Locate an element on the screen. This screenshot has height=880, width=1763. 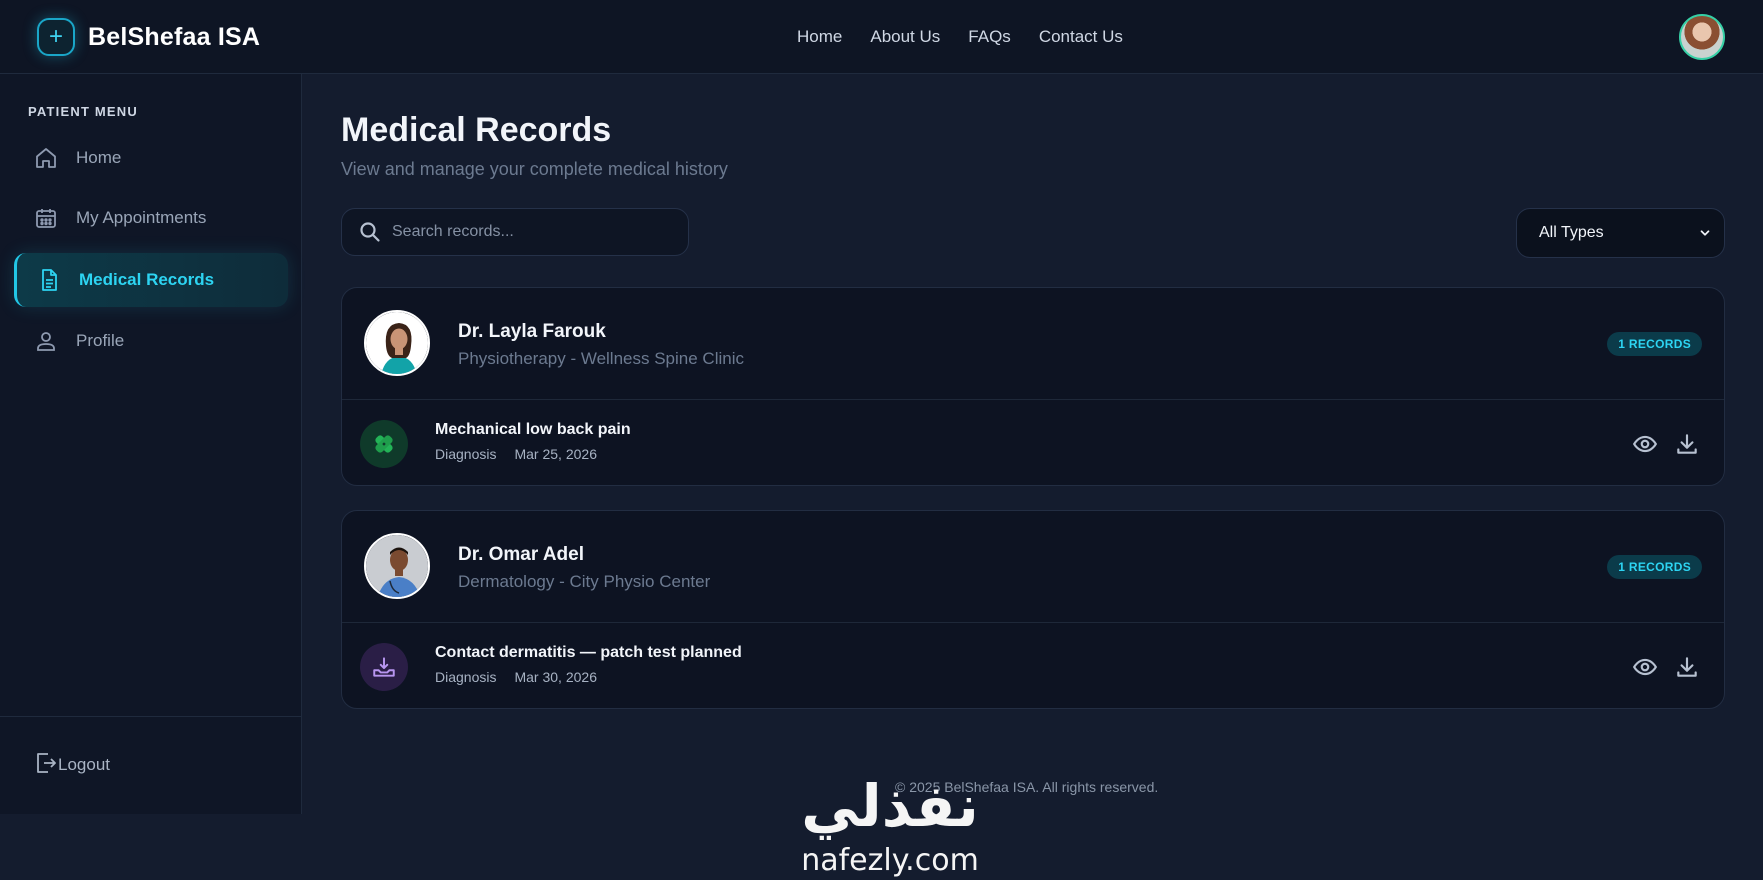
bandage-icon is located at coordinates (384, 444).